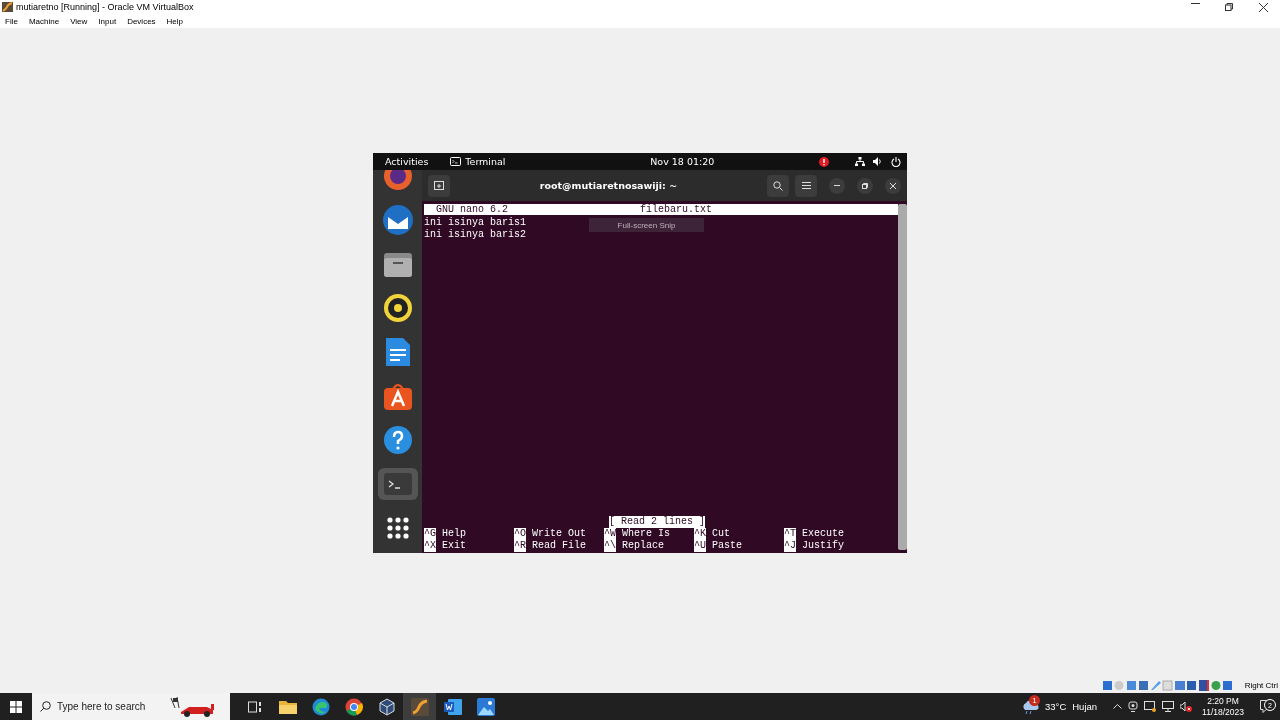 This screenshot has width=1280, height=720. What do you see at coordinates (452, 706) in the screenshot?
I see `word-icon` at bounding box center [452, 706].